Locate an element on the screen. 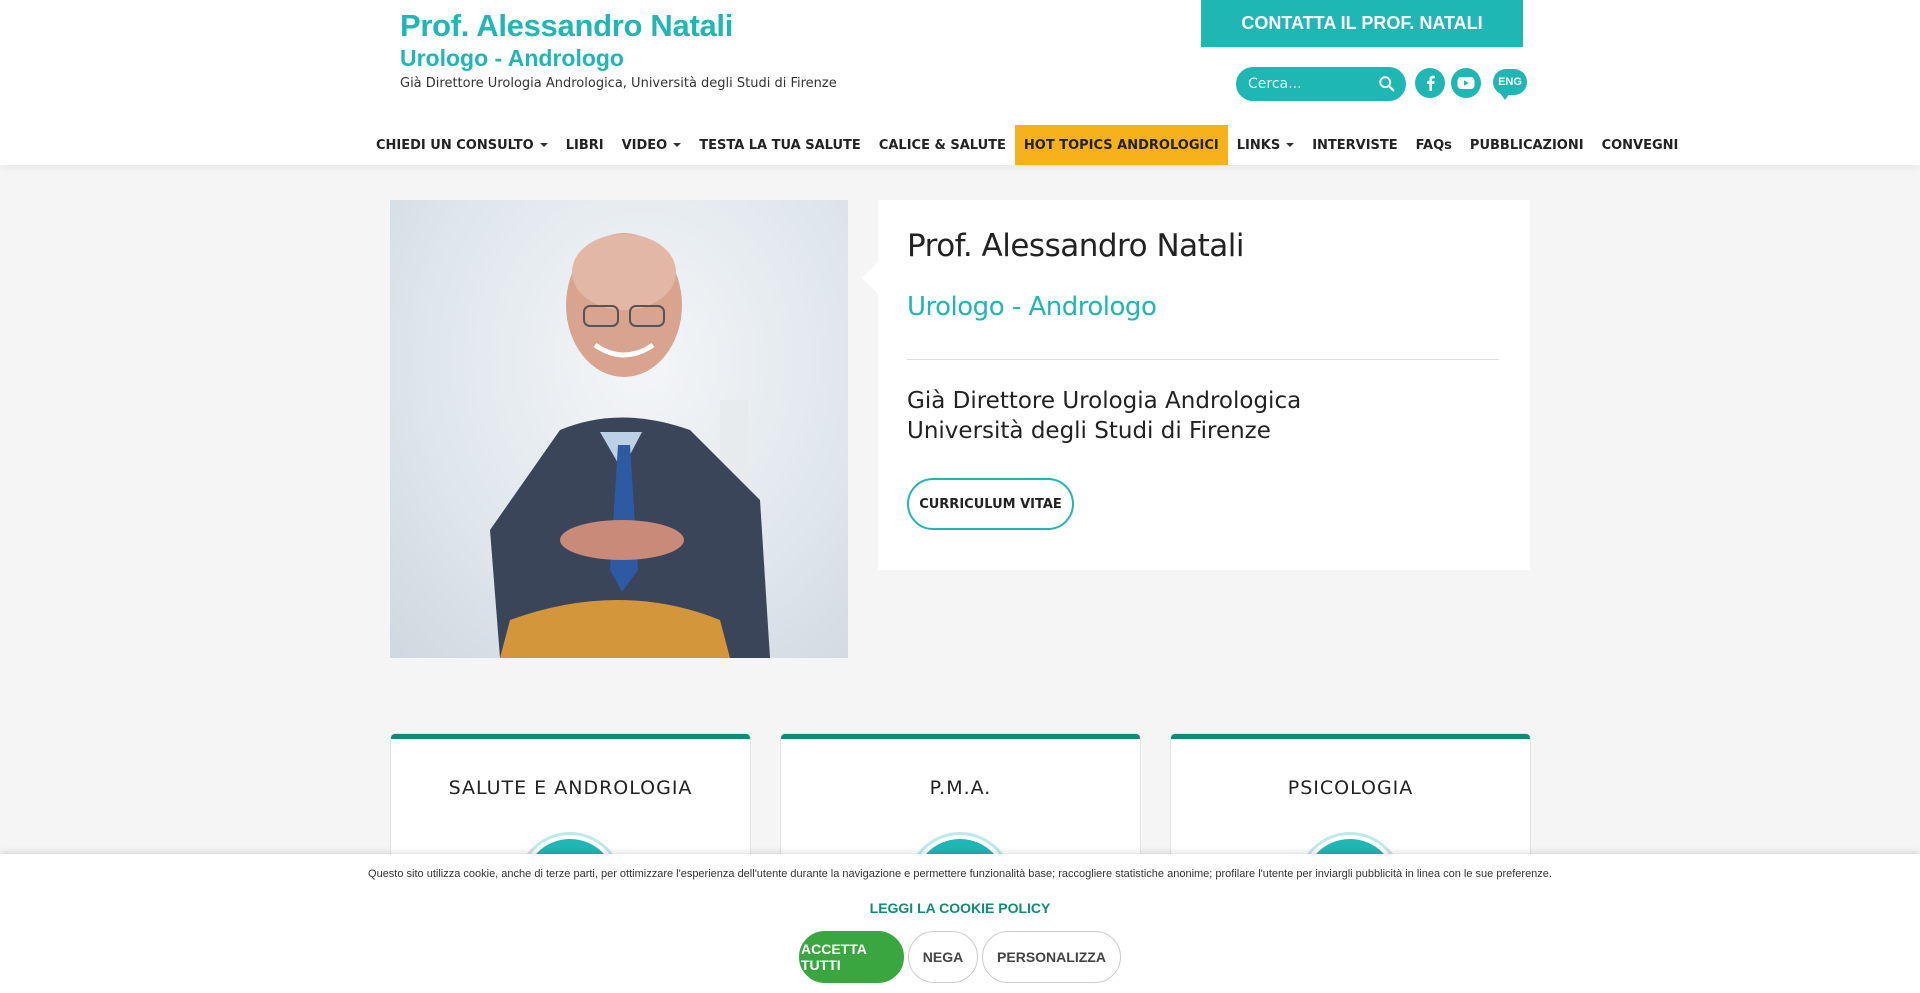 Image resolution: width=1920 pixels, height=993 pixels. profile-role: Urologo - Andrologo is located at coordinates (1032, 307).